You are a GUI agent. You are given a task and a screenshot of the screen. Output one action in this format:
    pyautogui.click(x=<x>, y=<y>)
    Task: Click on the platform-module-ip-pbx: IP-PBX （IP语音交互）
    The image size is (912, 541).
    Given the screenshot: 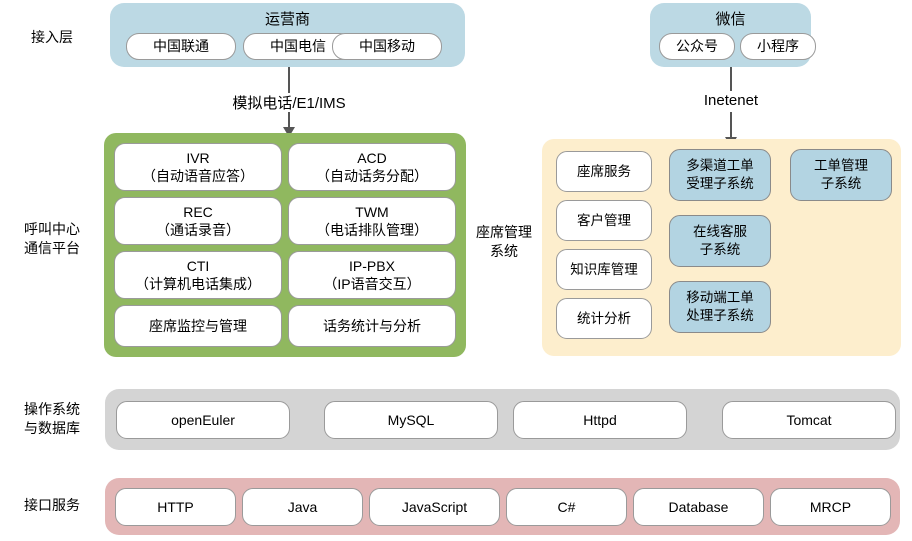 What is the action you would take?
    pyautogui.click(x=372, y=275)
    